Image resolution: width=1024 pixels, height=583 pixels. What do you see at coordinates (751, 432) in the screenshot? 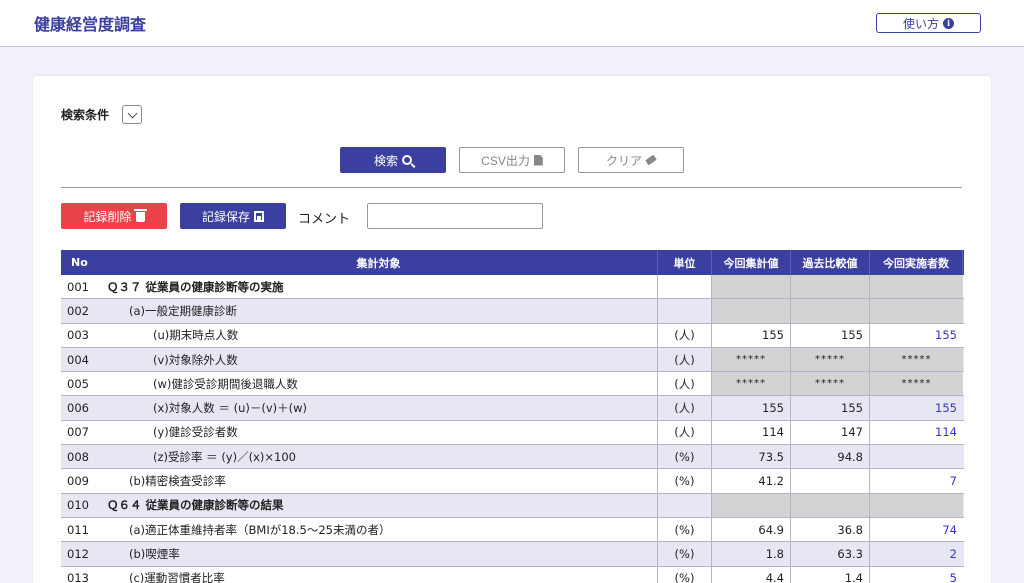
I see `cell-current: 114` at bounding box center [751, 432].